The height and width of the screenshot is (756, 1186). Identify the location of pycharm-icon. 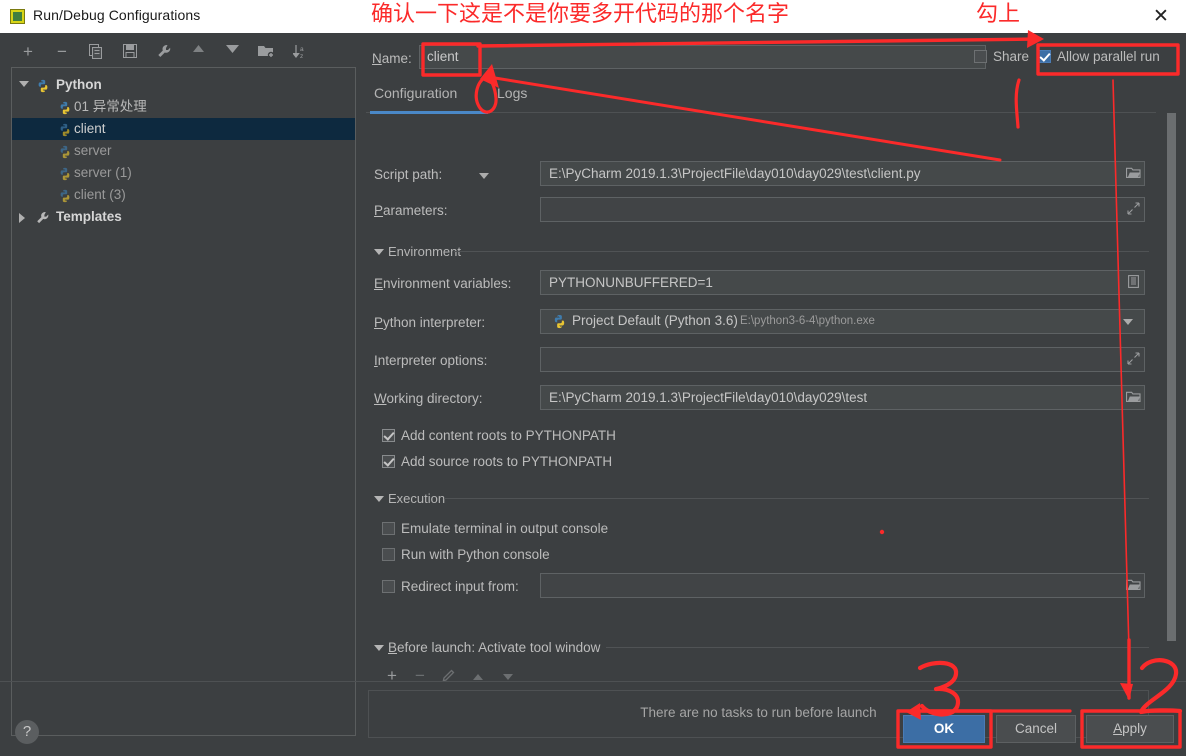
(17, 16).